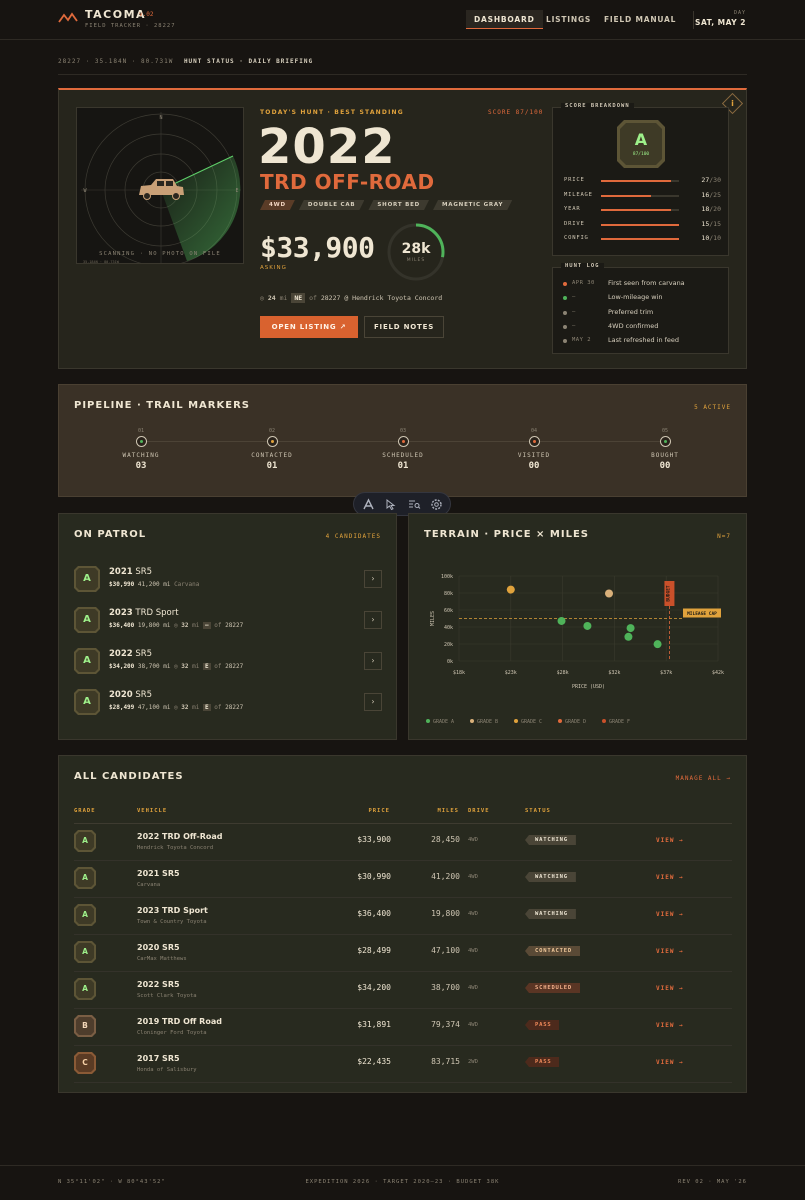 This screenshot has height=1200, width=805. What do you see at coordinates (160, 254) in the screenshot?
I see `radar-caption: SCANNING · NO PHOTO ON FILE` at bounding box center [160, 254].